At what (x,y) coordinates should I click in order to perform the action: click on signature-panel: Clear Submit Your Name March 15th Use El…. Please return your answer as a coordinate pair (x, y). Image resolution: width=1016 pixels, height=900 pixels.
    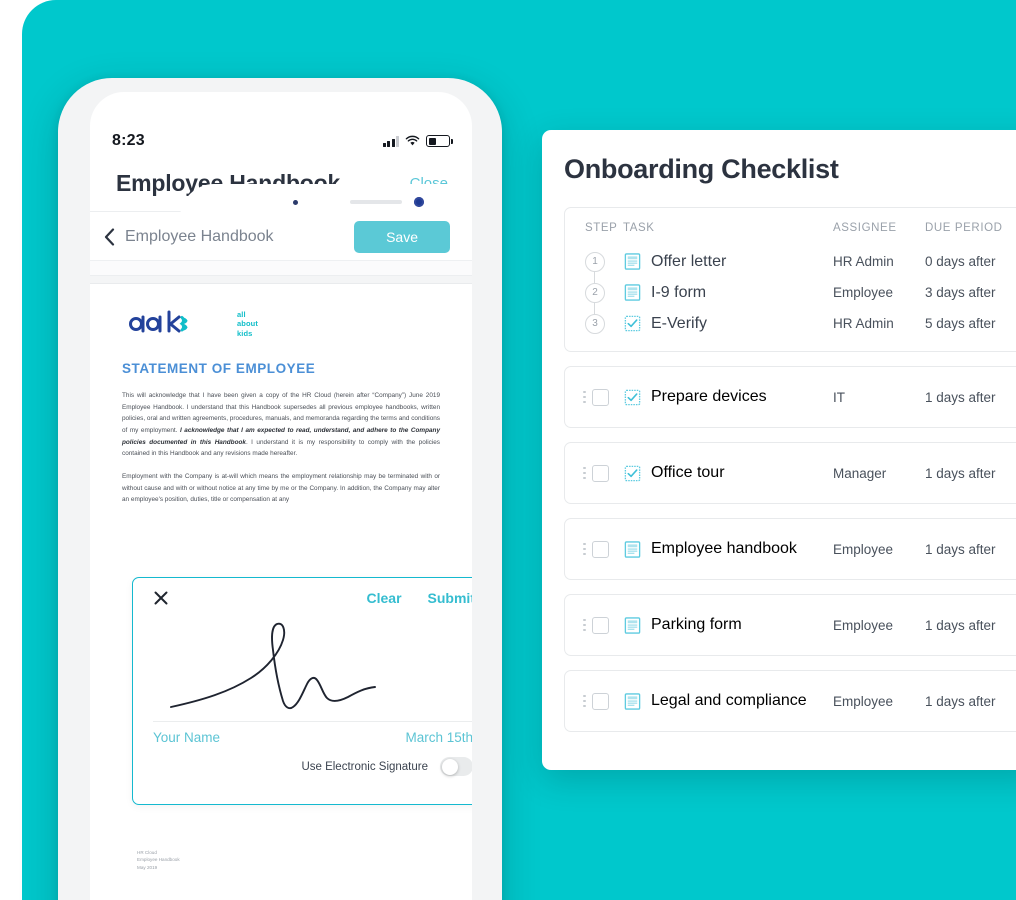
    Looking at the image, I should click on (302, 691).